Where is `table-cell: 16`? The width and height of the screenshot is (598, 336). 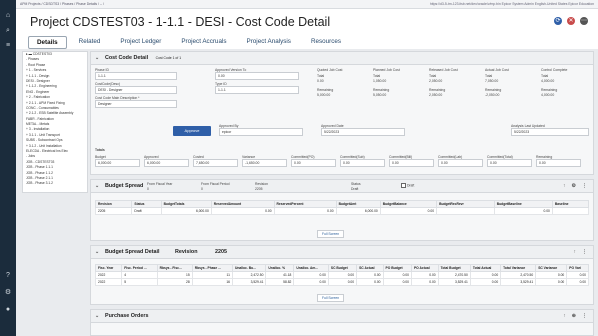 table-cell: 16 is located at coordinates (212, 282).